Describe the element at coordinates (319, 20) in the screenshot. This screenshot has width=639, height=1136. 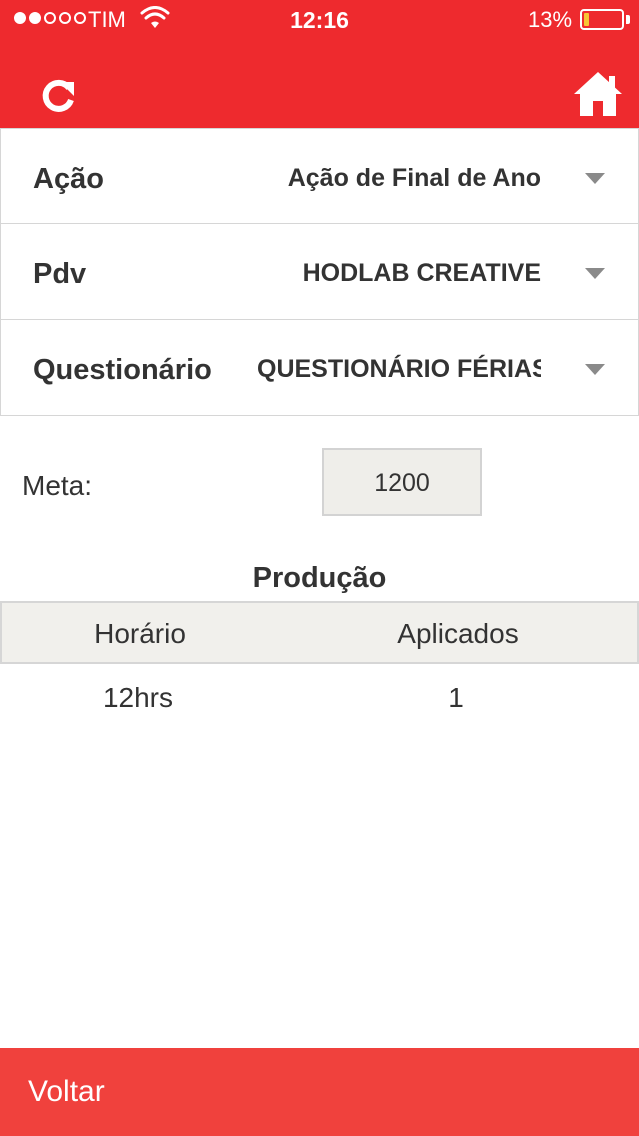
I see `status-bar: TIM 12:16 13%` at that location.